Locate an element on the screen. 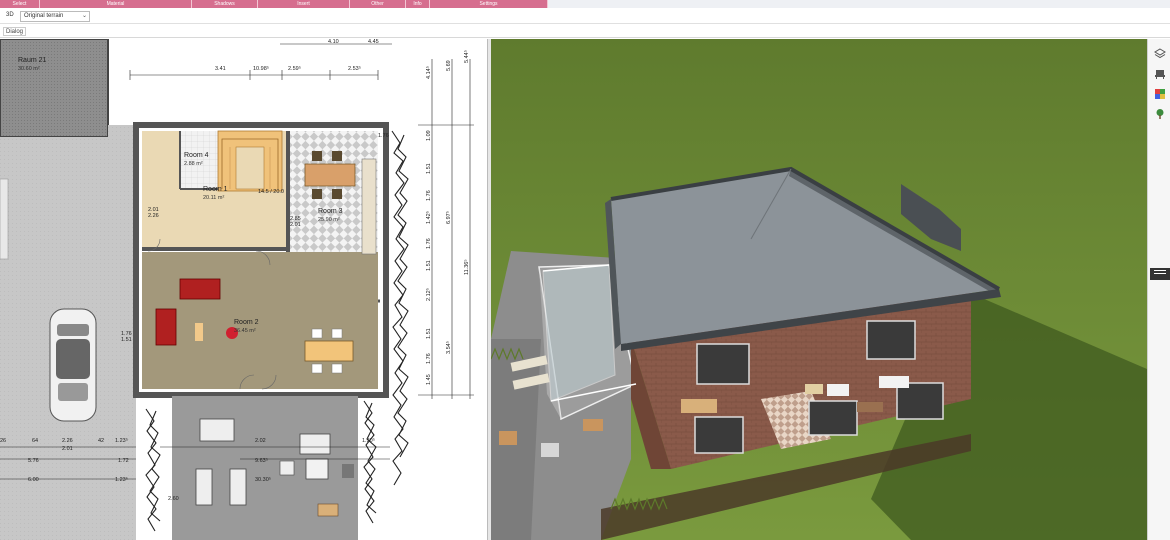  dimension-label: 2.60 is located at coordinates (173, 499).